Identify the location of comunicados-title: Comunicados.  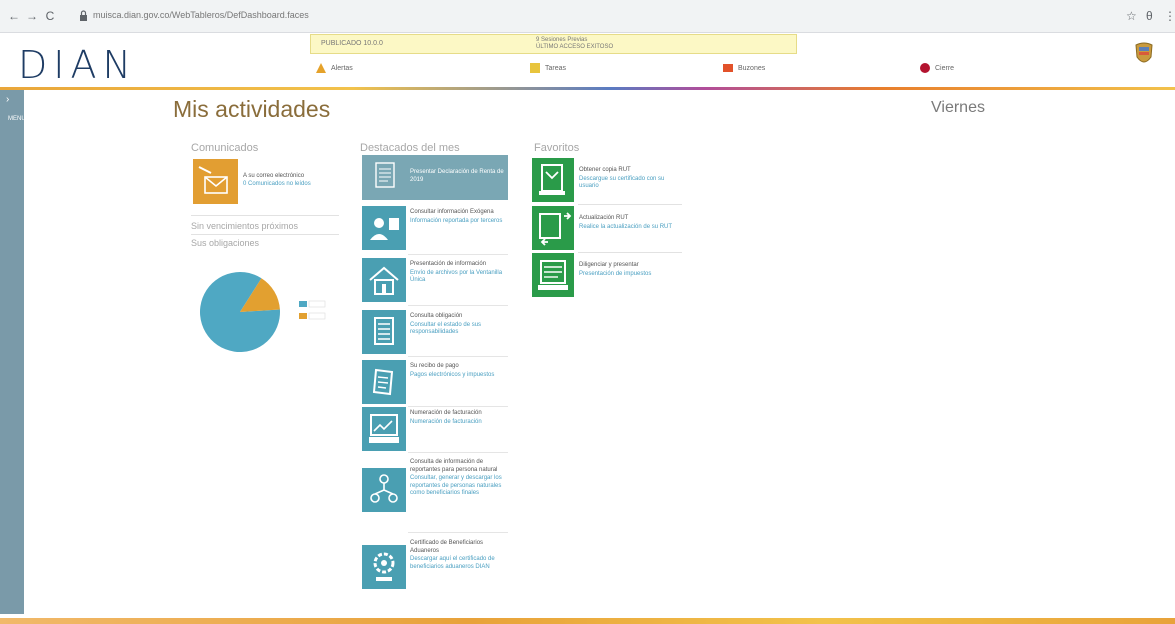
(225, 148).